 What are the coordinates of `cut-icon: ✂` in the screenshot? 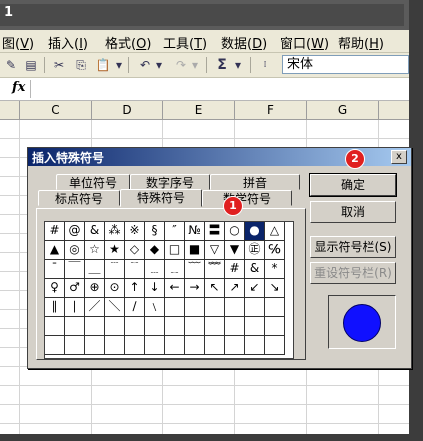 It's located at (59, 65).